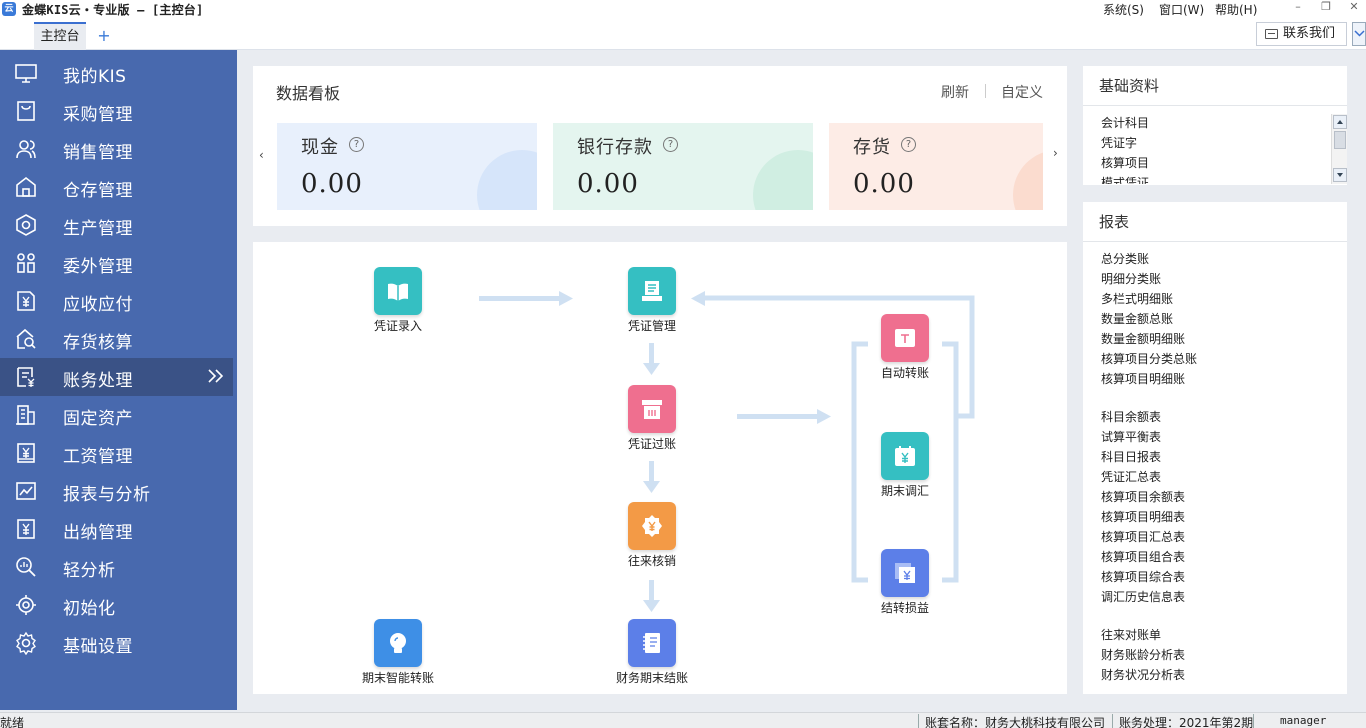 Image resolution: width=1366 pixels, height=728 pixels. I want to click on sidebar-item-inventory-accounting: 存货核算, so click(118, 339).